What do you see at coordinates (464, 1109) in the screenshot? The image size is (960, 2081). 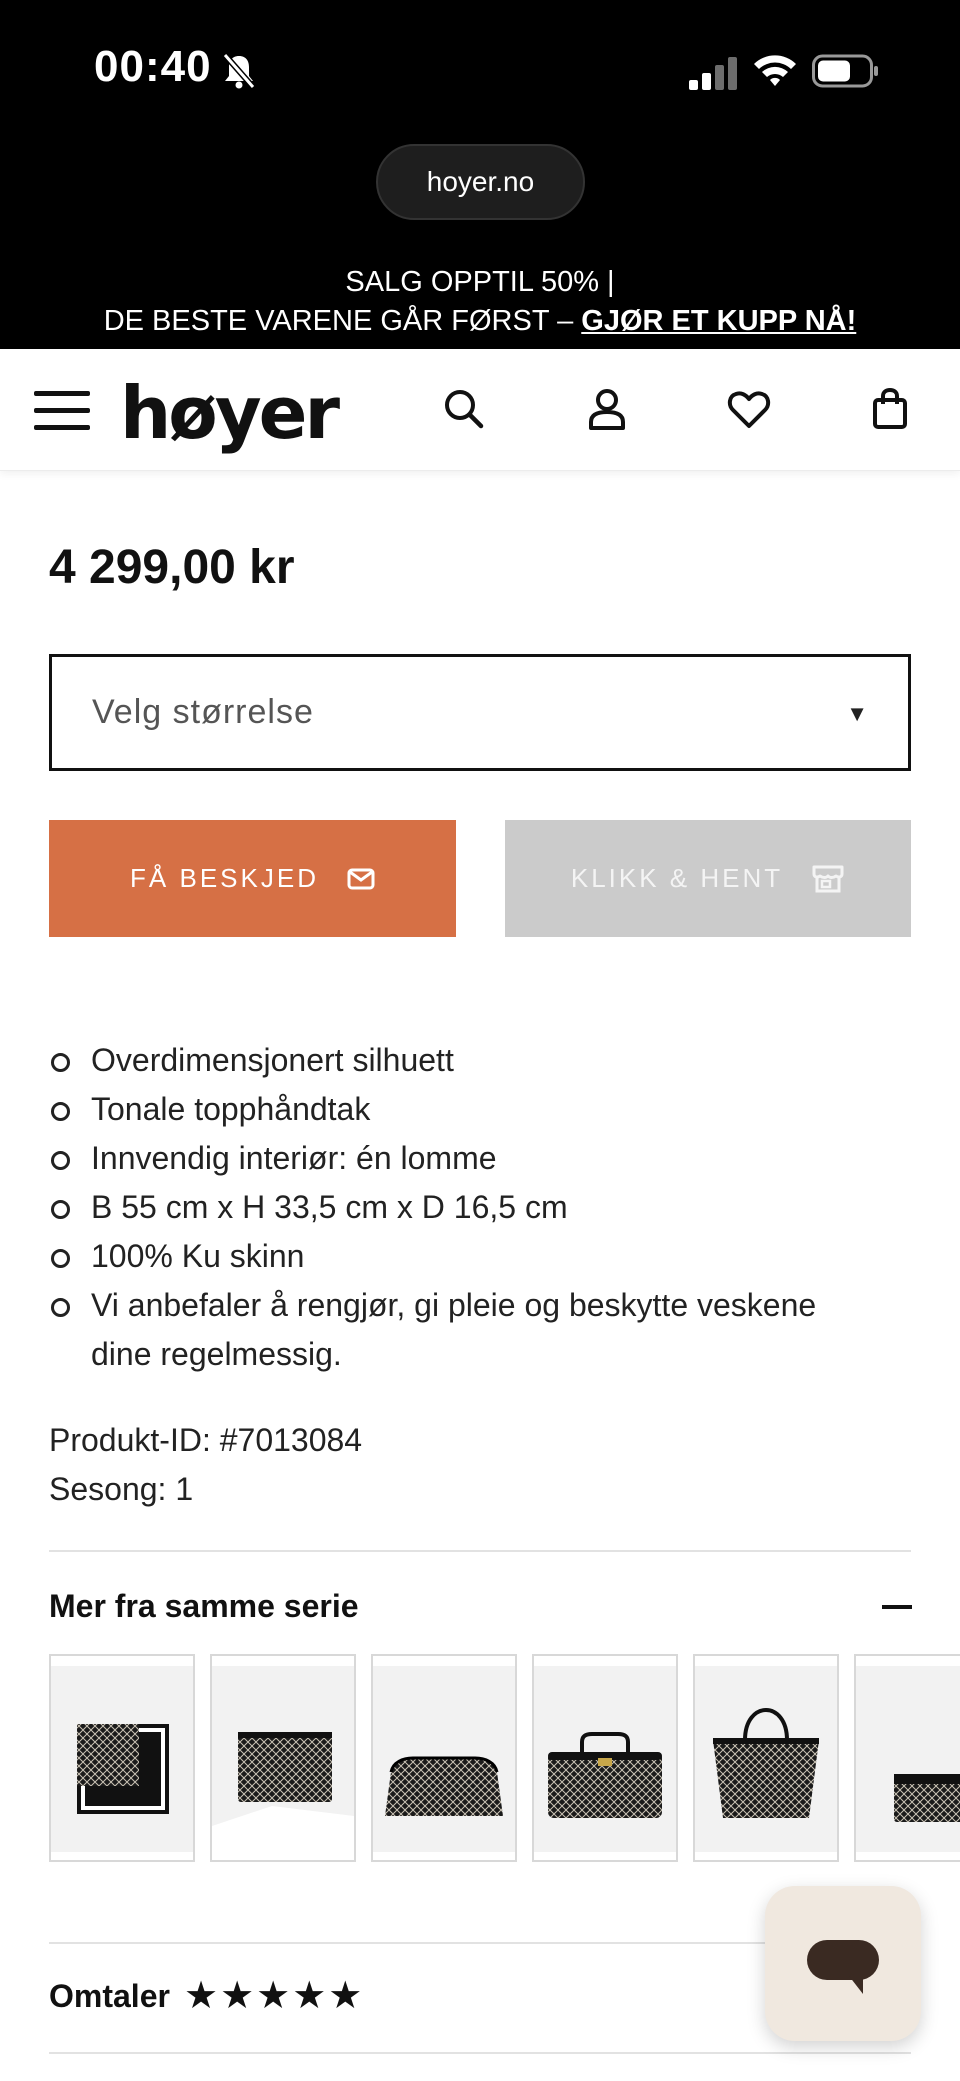 I see `list-item: Tonale topphåndtak` at bounding box center [464, 1109].